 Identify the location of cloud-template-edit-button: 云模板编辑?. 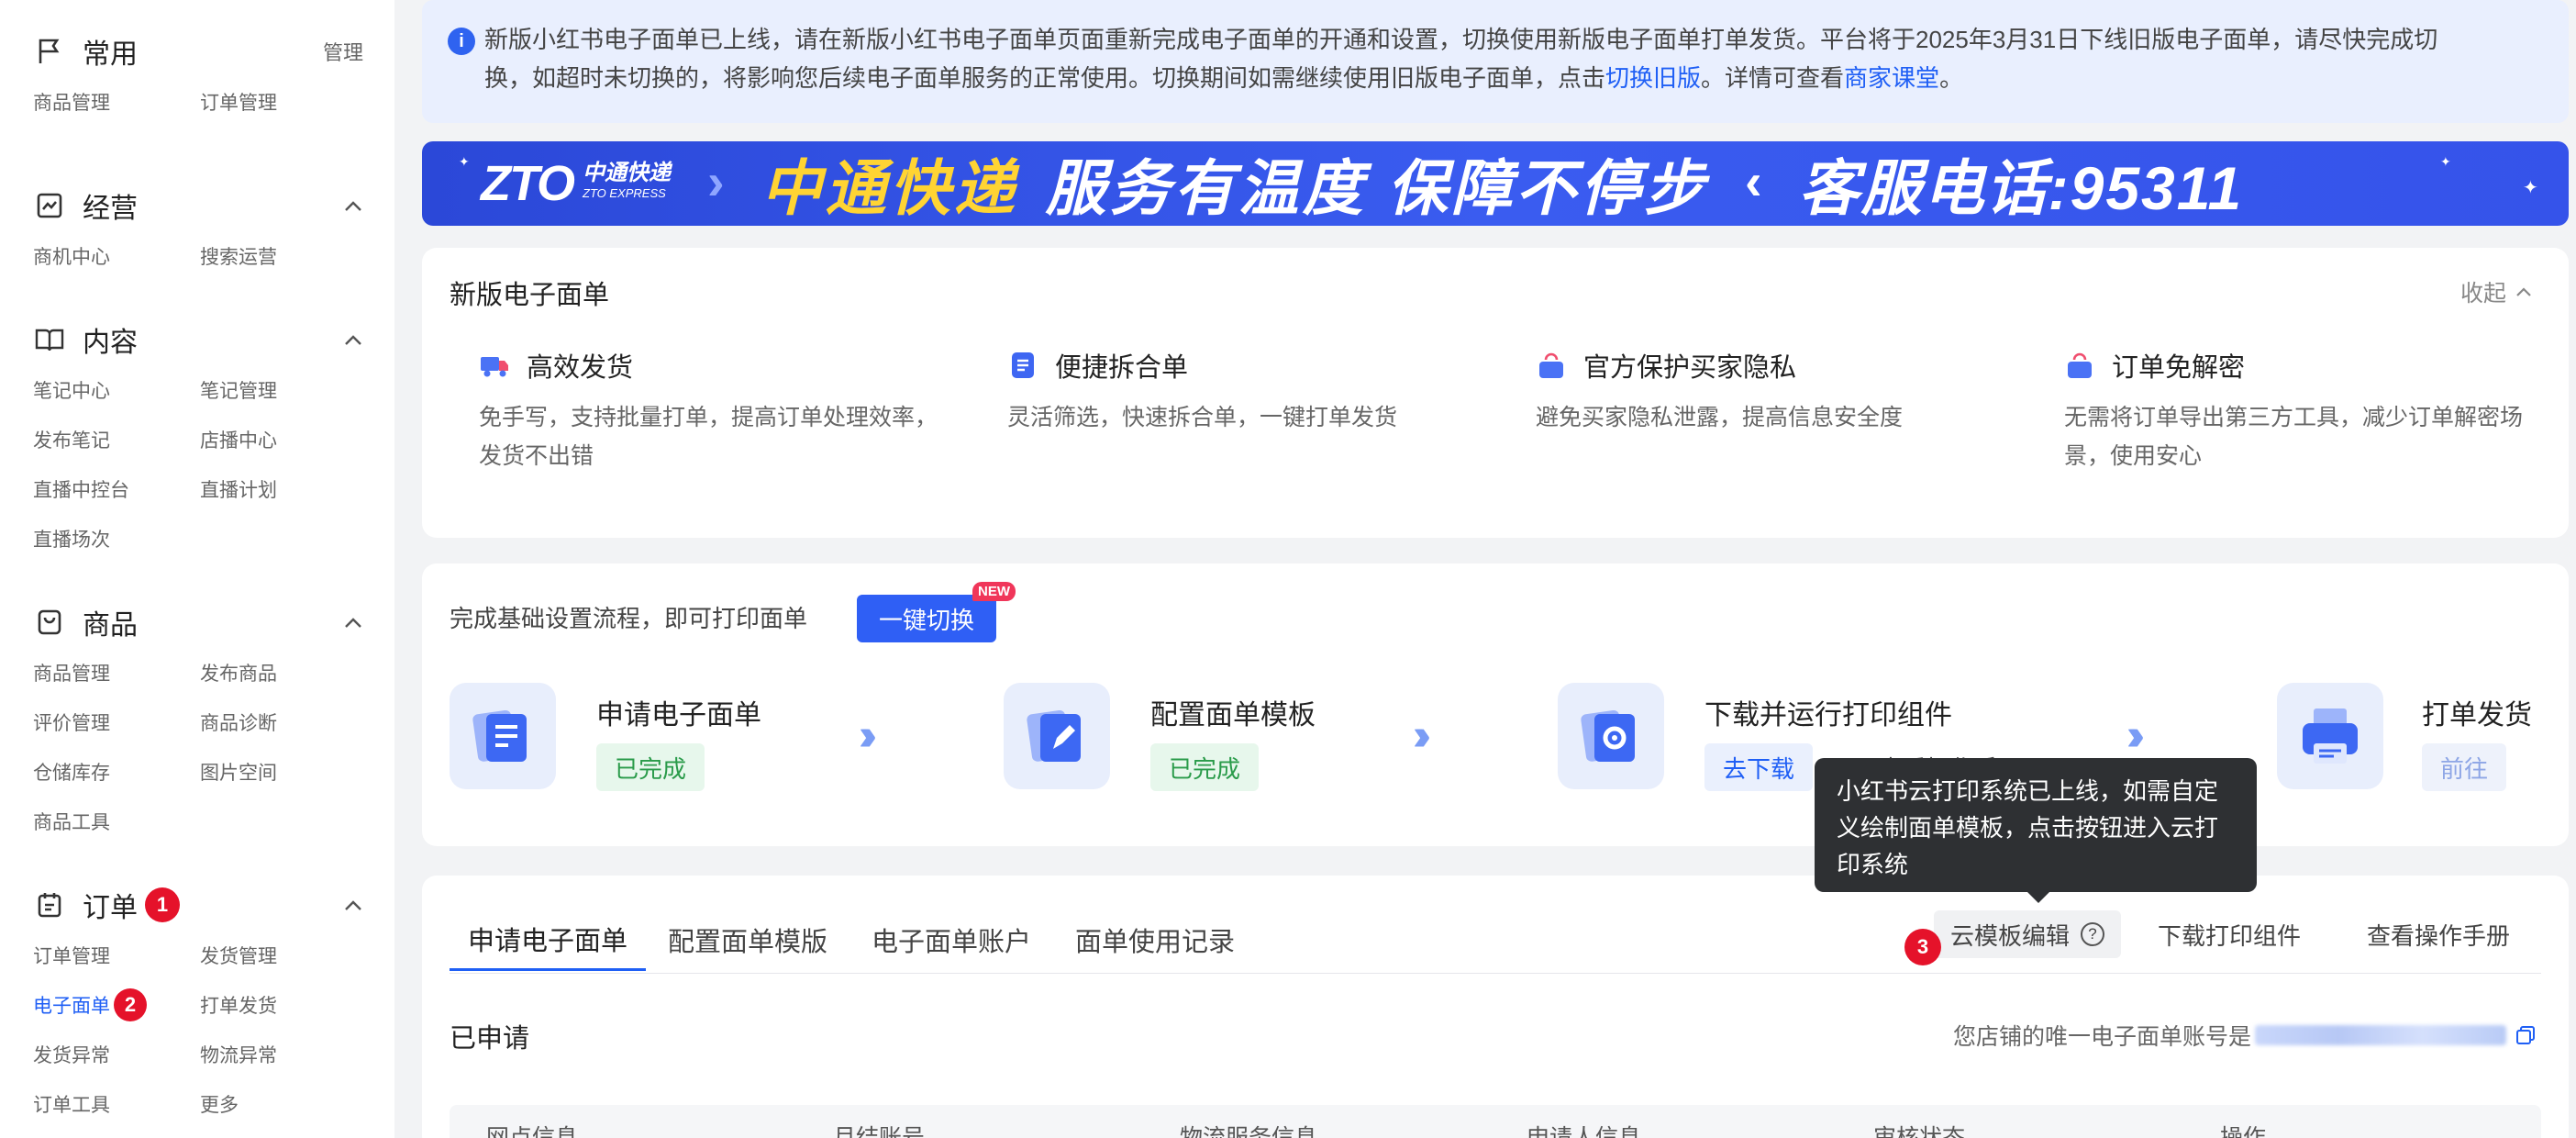
(2028, 934).